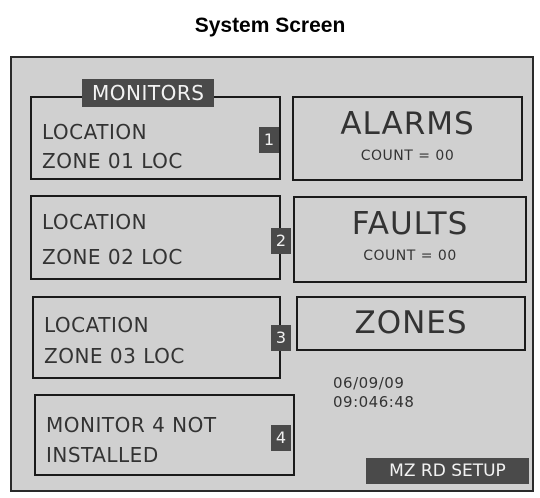 The image size is (540, 498). I want to click on monitor-4-box: MONITOR 4 NOT INSTALLED 4, so click(164, 435).